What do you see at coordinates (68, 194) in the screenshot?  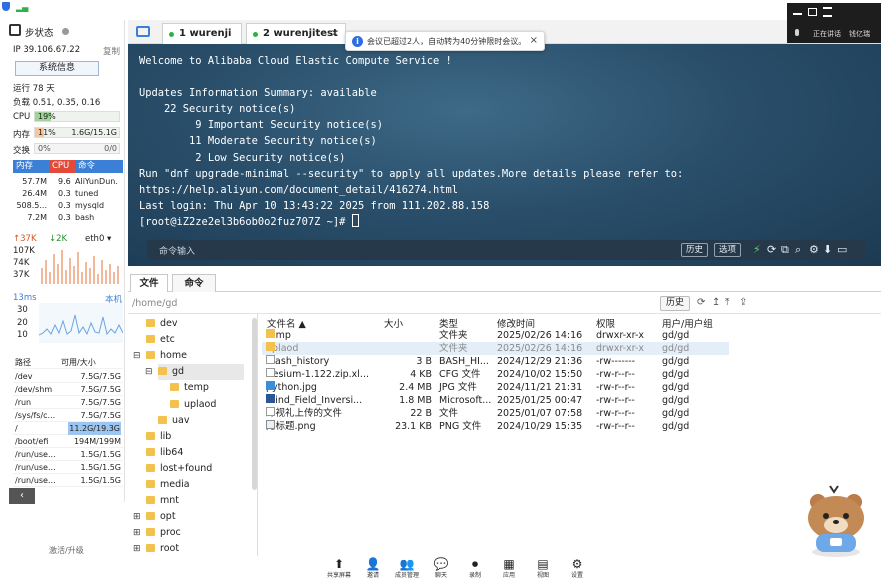 I see `process-row: 26.4M 0.3 tuned` at bounding box center [68, 194].